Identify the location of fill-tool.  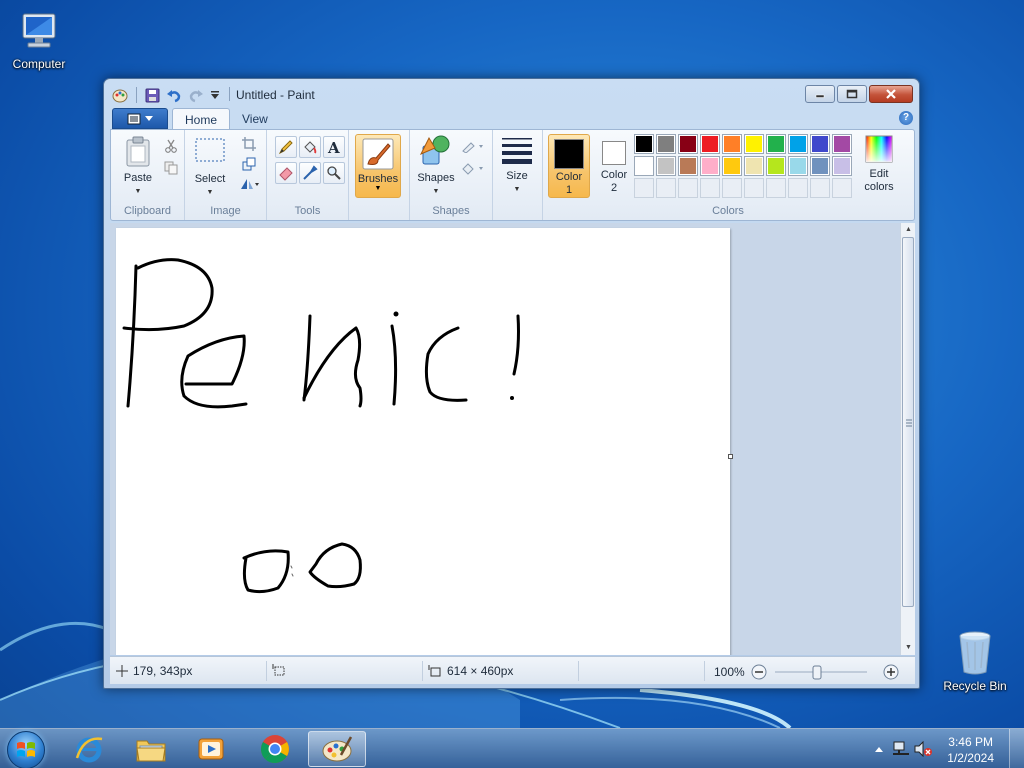
(310, 147).